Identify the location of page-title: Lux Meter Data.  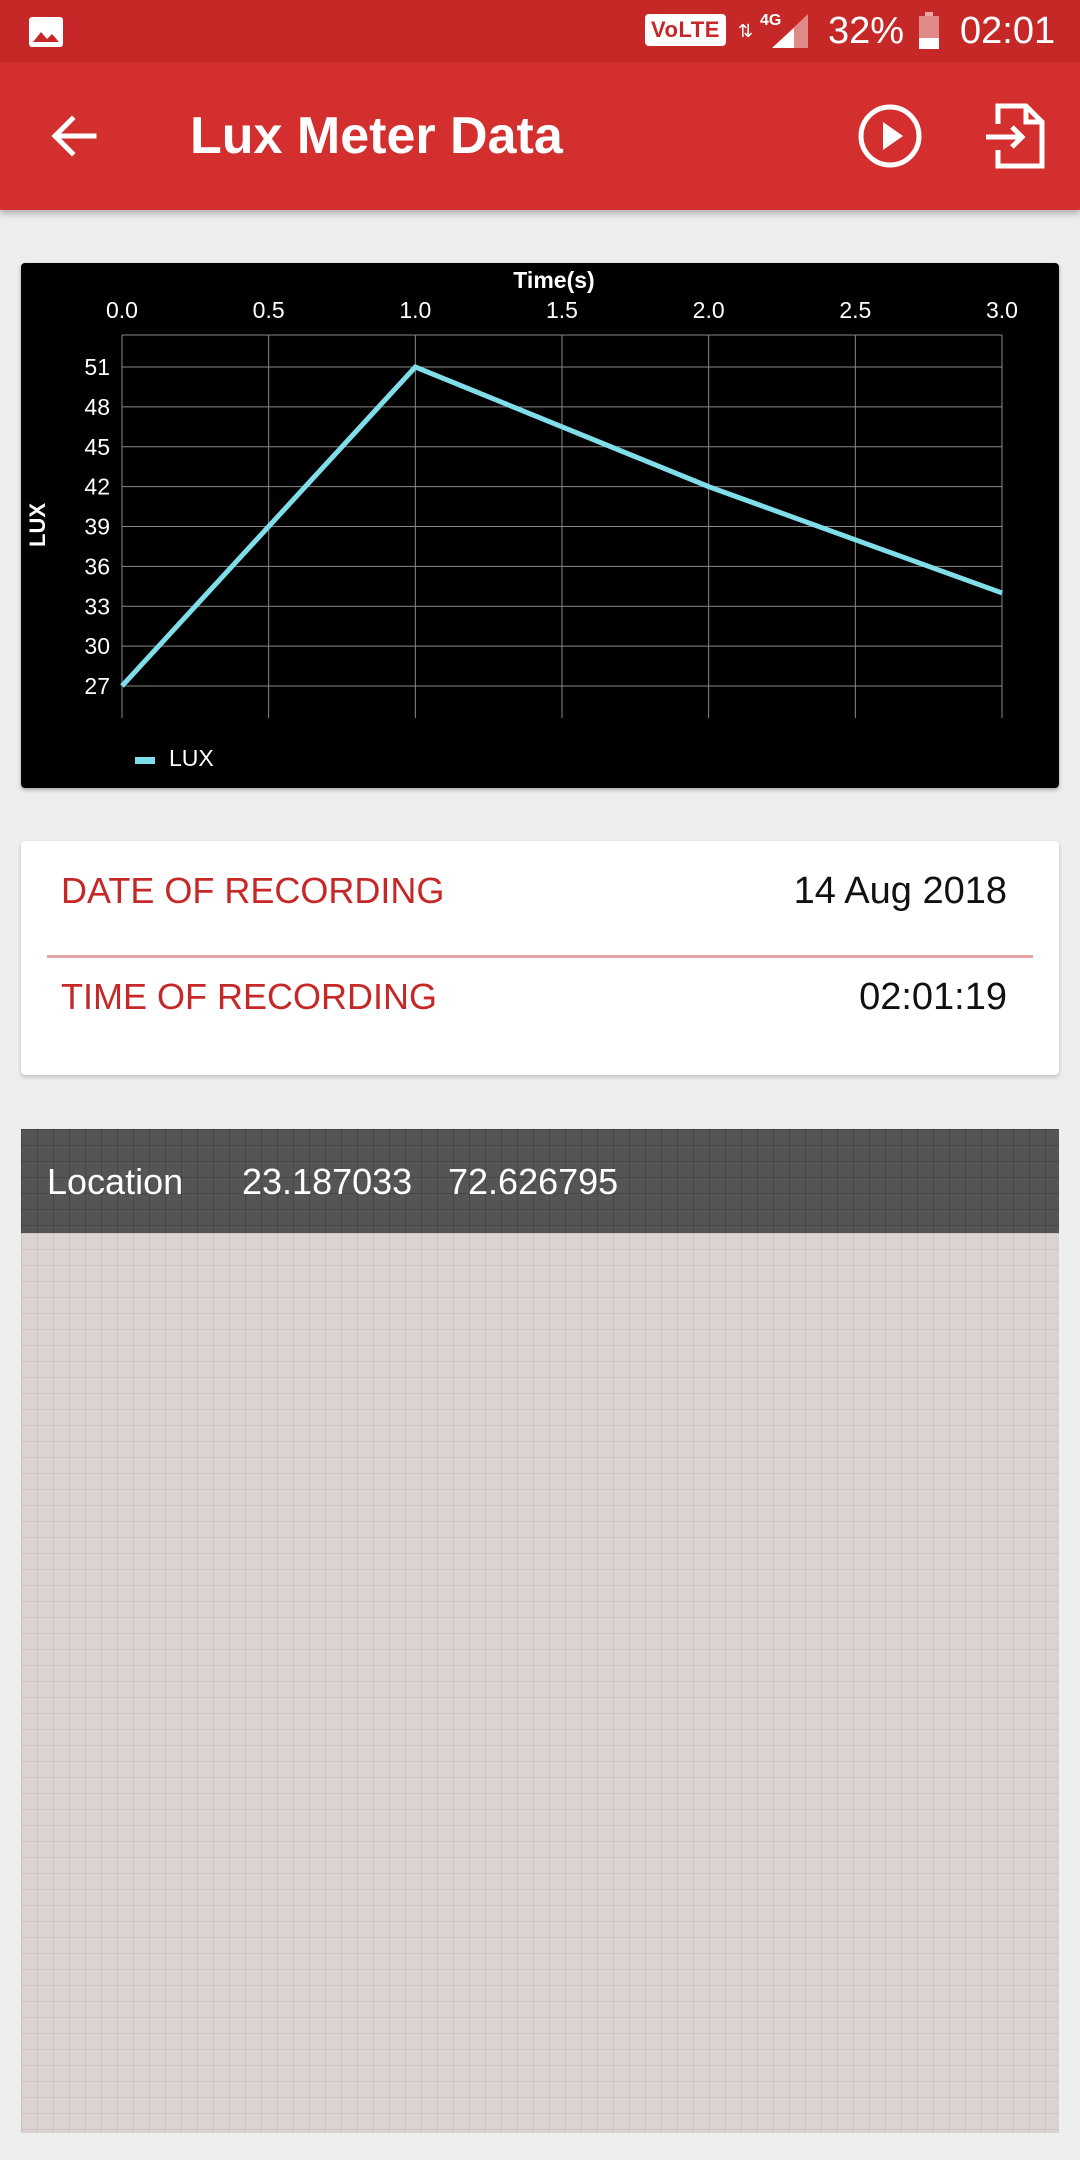
(376, 136).